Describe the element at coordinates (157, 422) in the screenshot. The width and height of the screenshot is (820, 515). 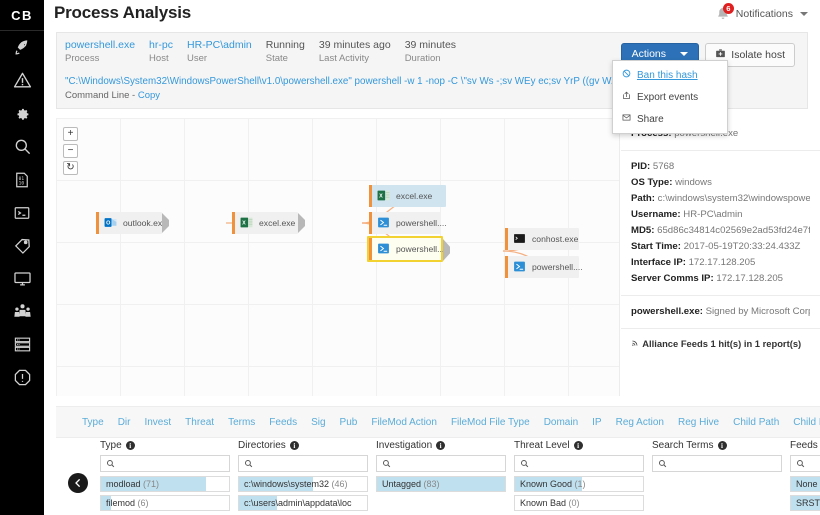
I see `filter-tab-invest: Invest` at that location.